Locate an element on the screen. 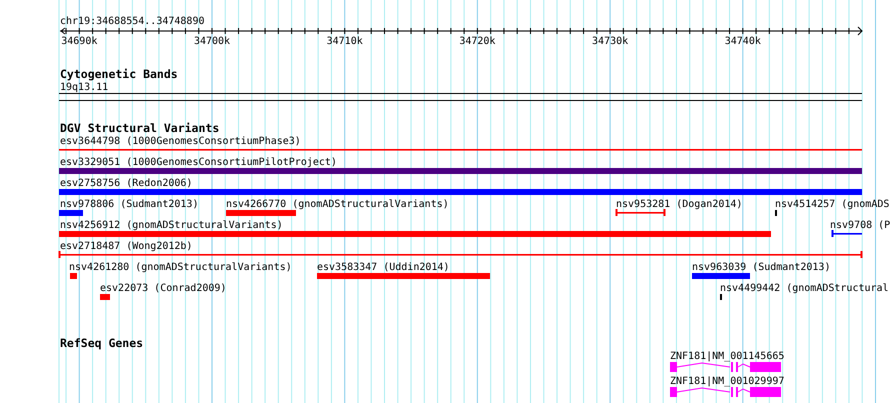 The width and height of the screenshot is (890, 403). variant-label: esv2758756 (Redon2006) is located at coordinates (126, 183).